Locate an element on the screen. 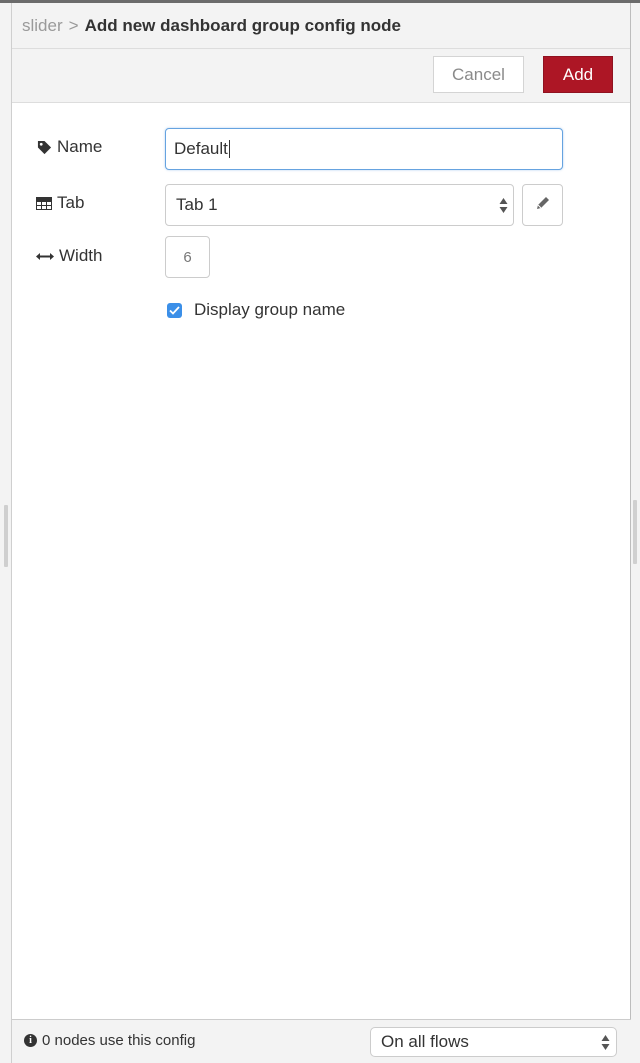 Image resolution: width=640 pixels, height=1063 pixels. tab-label-text: Tab is located at coordinates (71, 202).